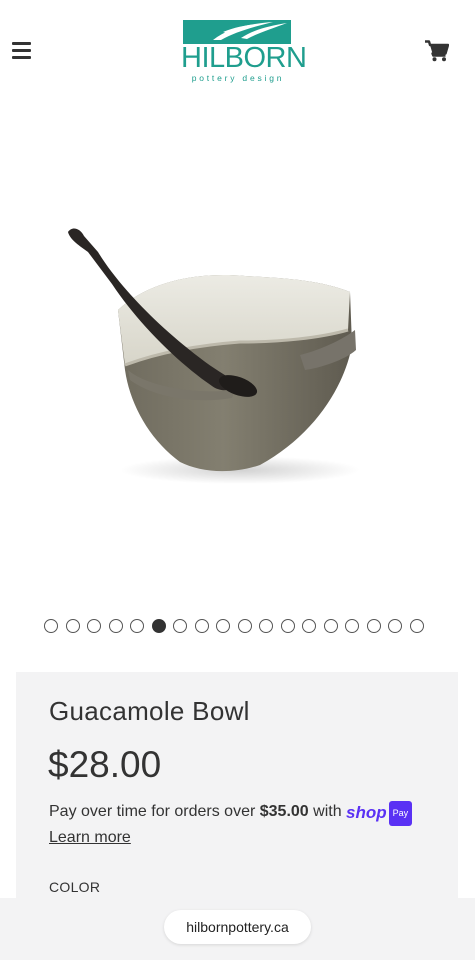  I want to click on shoppay-threshold: $35.00, so click(284, 811).